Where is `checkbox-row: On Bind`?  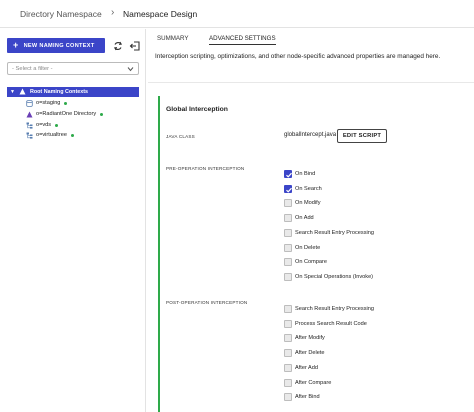 checkbox-row: On Bind is located at coordinates (299, 174).